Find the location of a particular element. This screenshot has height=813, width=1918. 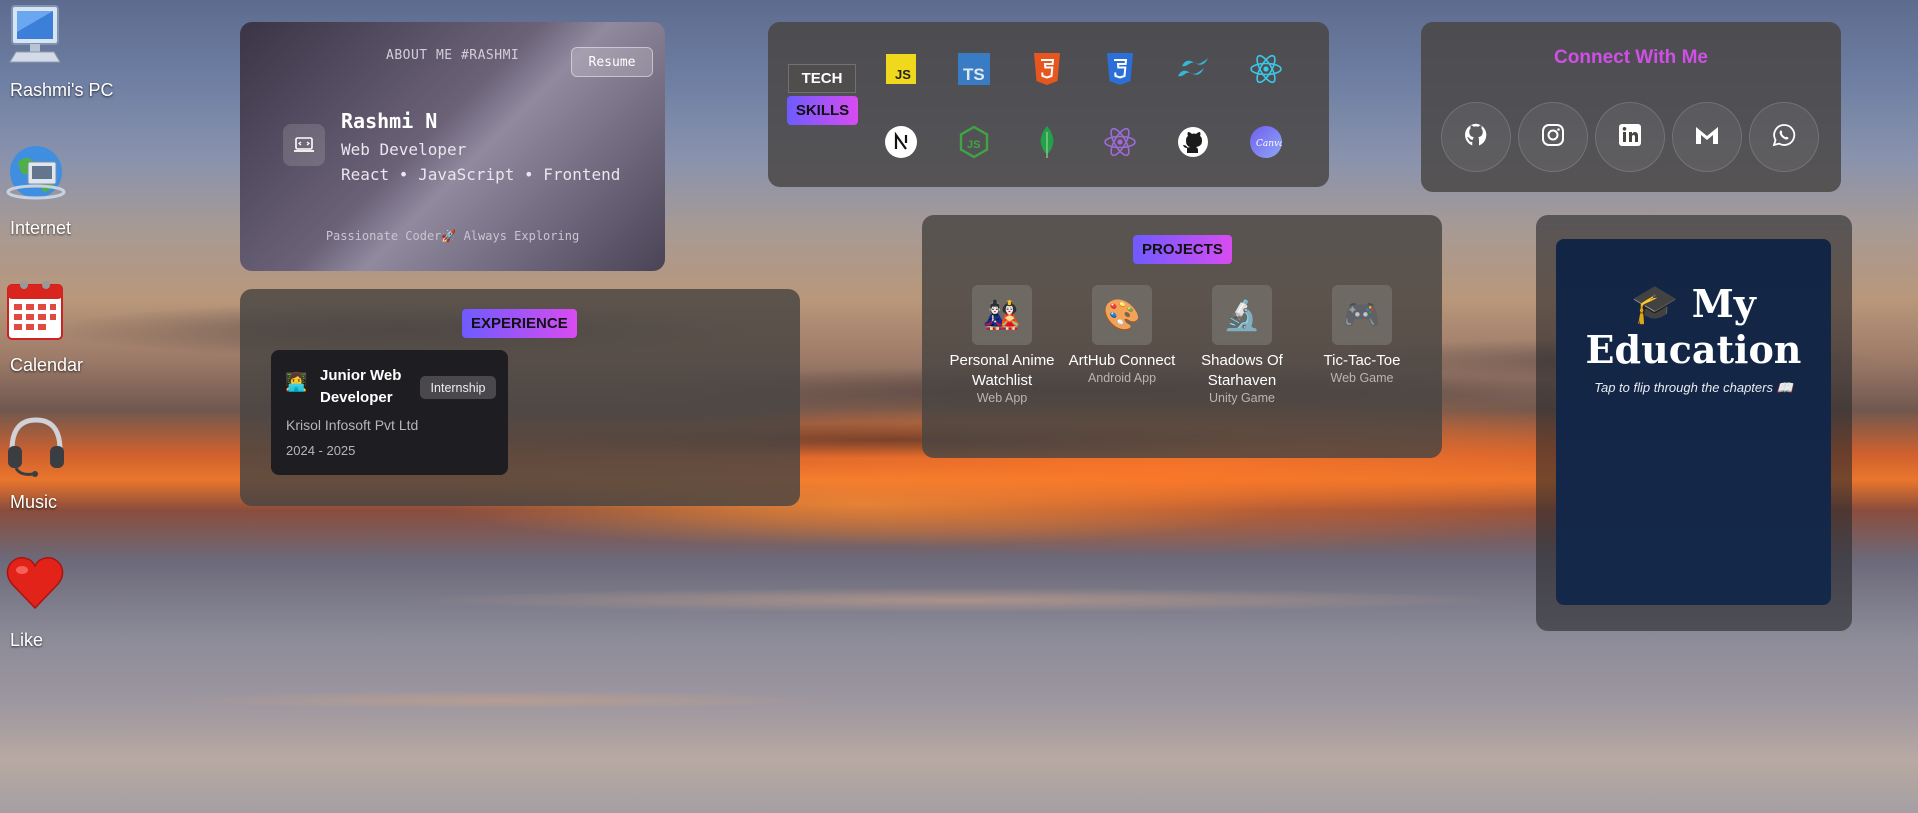

computer-icon is located at coordinates (35, 34).